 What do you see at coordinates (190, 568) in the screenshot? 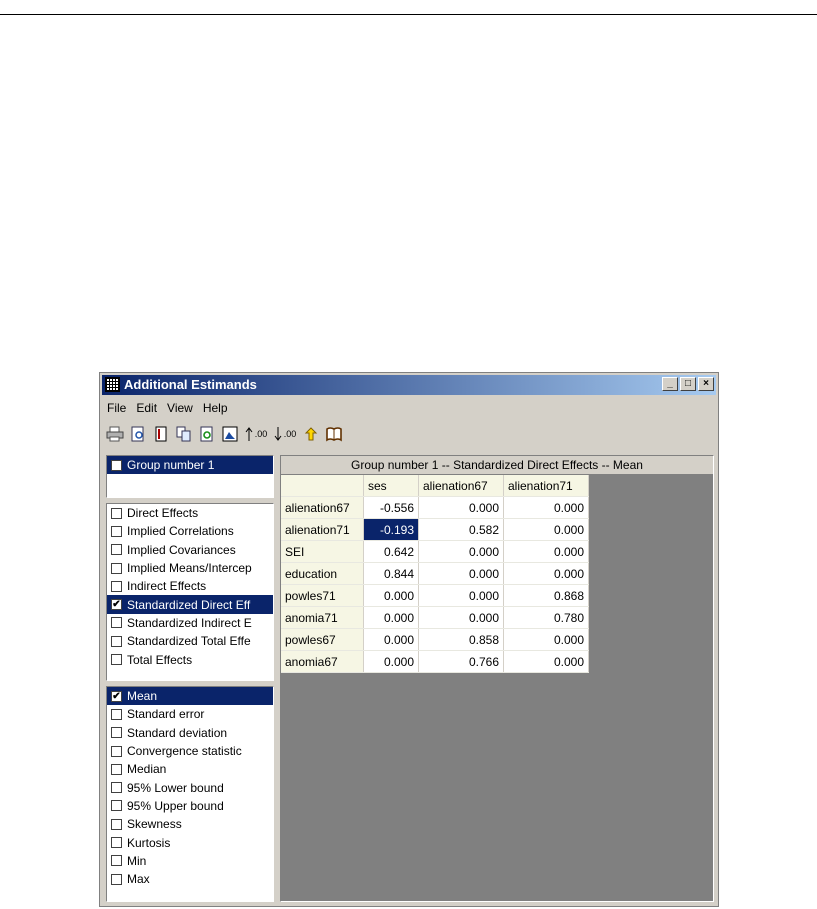
I see `estimand-item: Implied Means/Intercep` at bounding box center [190, 568].